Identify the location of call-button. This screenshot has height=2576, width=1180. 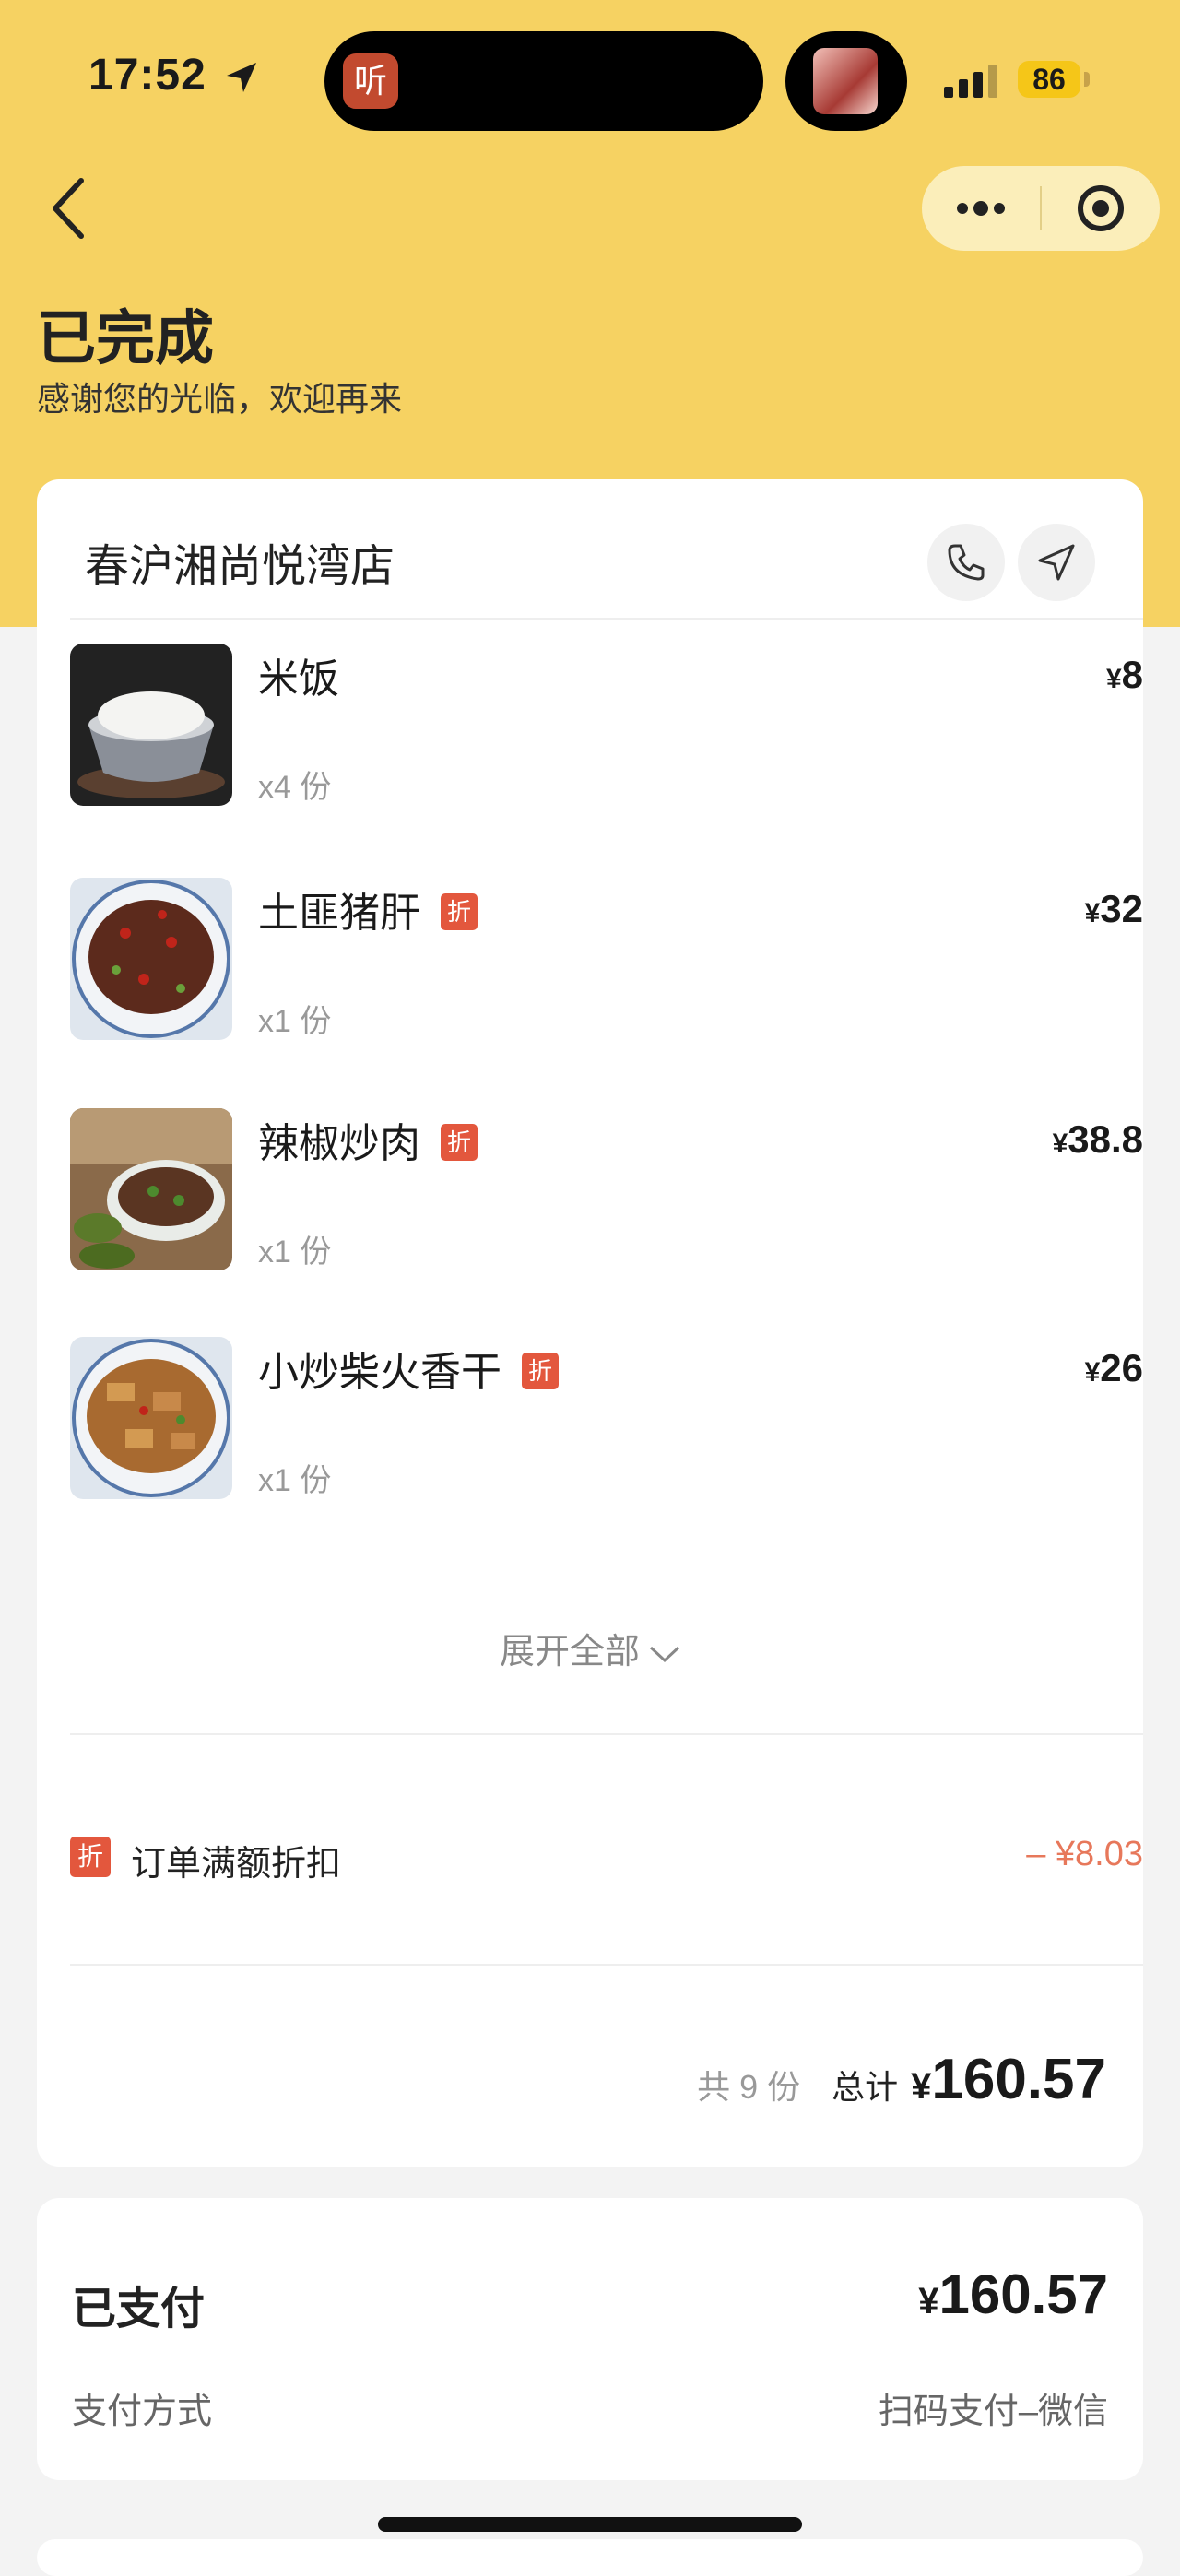
(966, 562).